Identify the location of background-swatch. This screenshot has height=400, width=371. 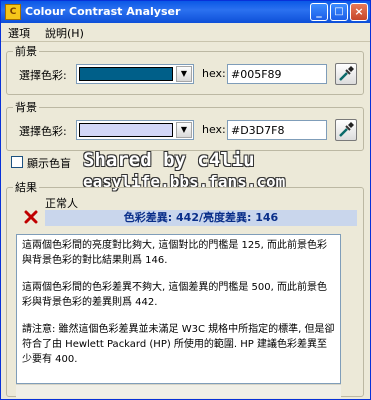
(126, 130).